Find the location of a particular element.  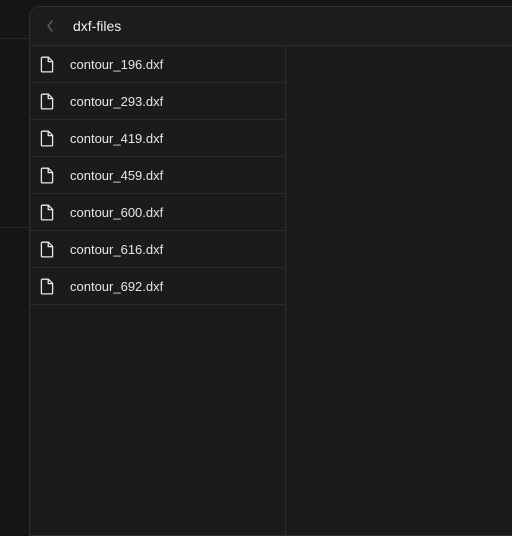

back-button is located at coordinates (50, 26).